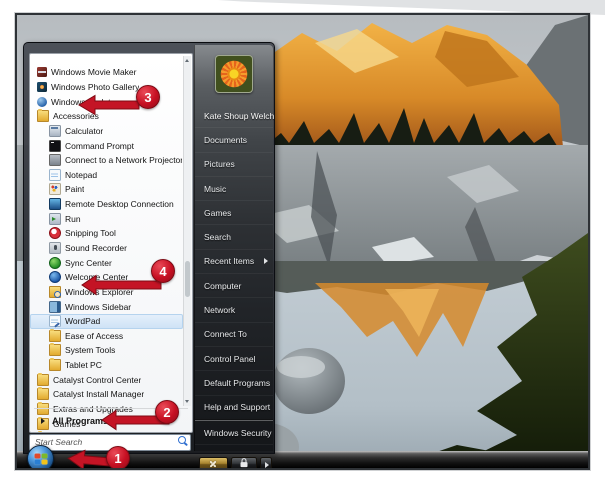 Image resolution: width=605 pixels, height=480 pixels. What do you see at coordinates (106, 306) in the screenshot?
I see `start-menu-item-windows-sidebar: Windows Sidebar` at bounding box center [106, 306].